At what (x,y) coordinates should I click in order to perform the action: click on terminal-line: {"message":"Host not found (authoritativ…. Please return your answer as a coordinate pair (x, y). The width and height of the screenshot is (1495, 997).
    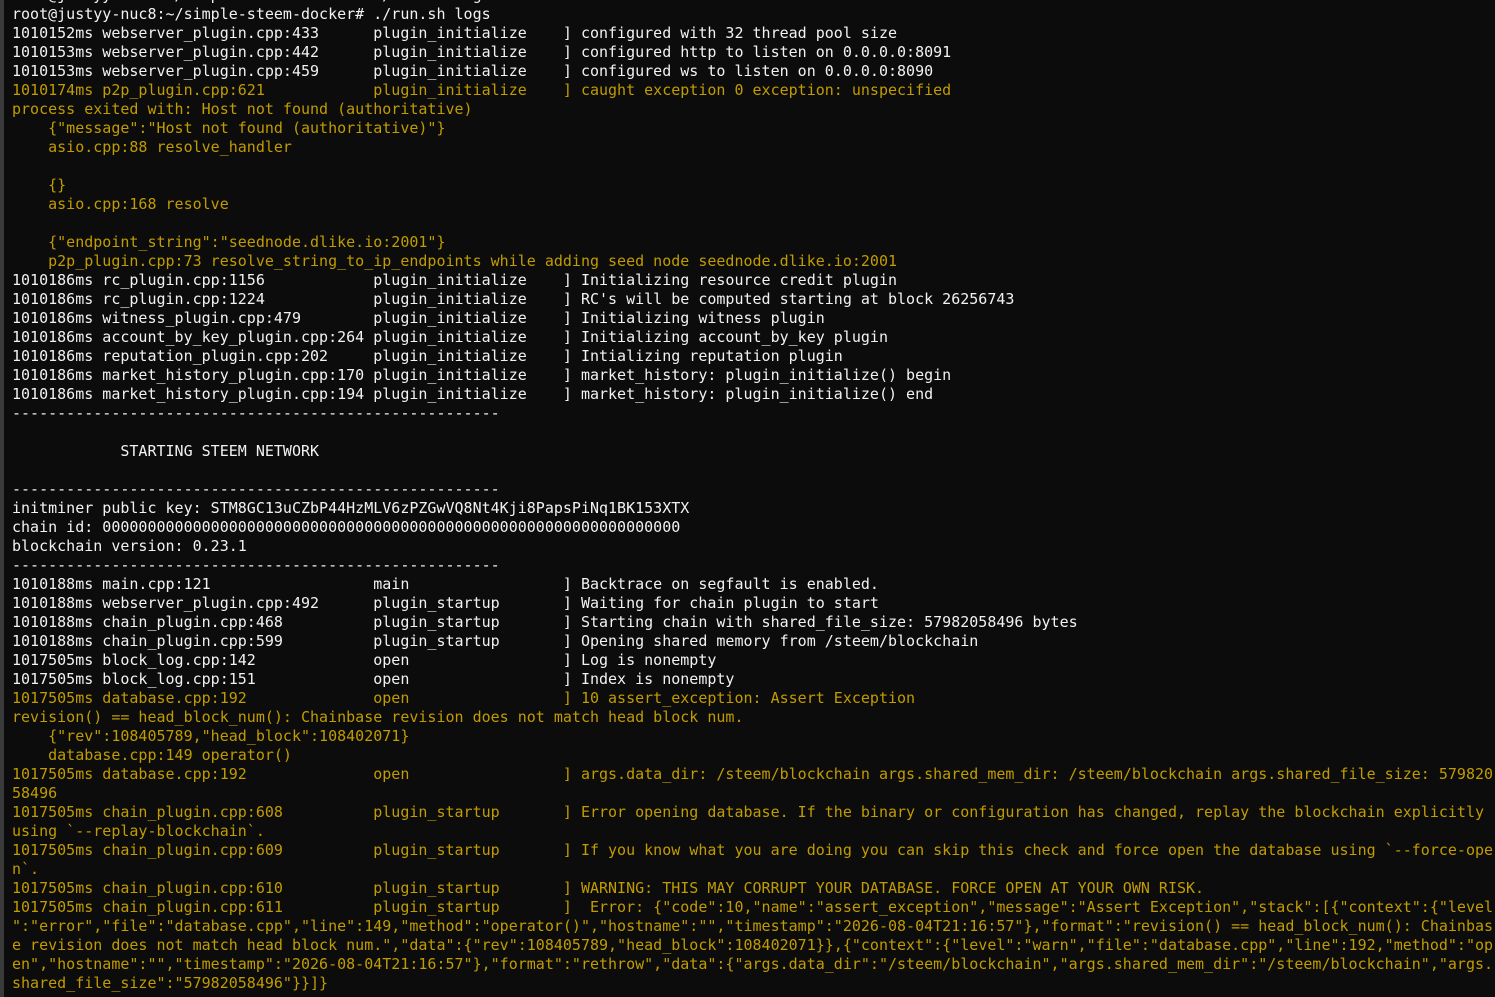
    Looking at the image, I should click on (229, 128).